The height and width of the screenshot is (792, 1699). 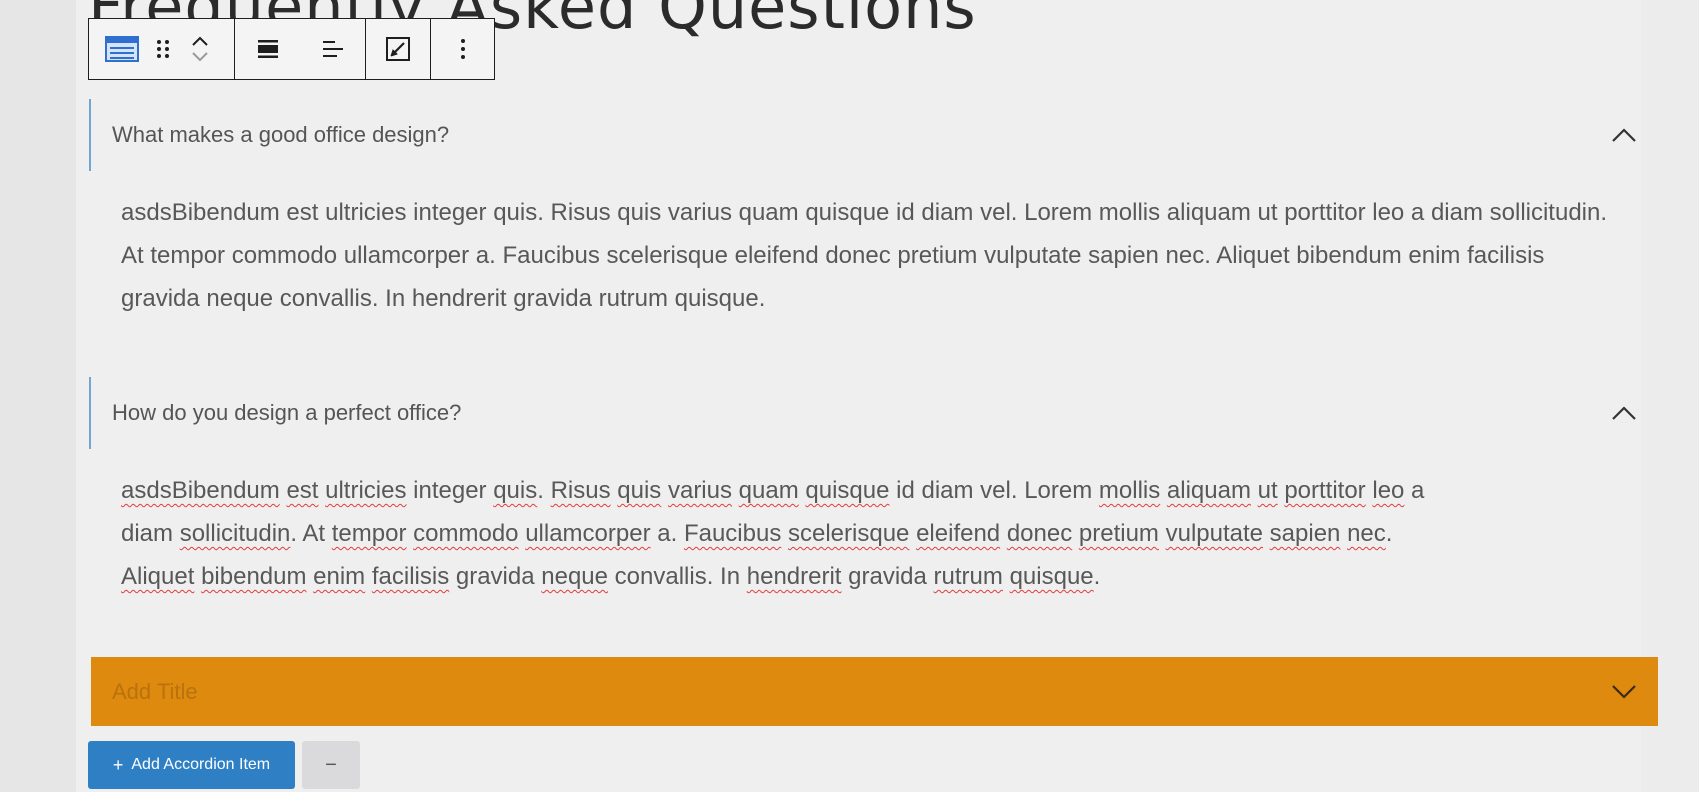 I want to click on misspelled-word: hendrerit, so click(x=794, y=576).